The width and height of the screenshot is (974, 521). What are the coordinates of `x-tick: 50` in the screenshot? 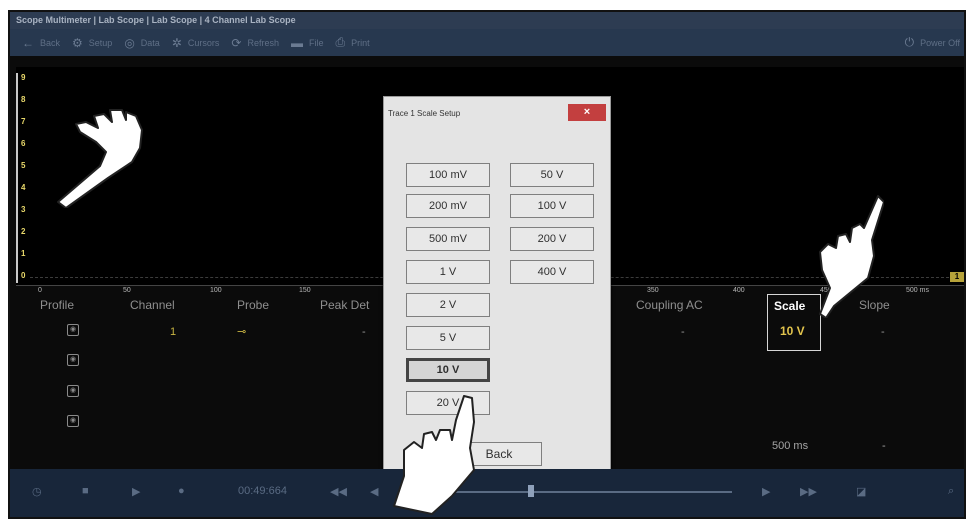 It's located at (127, 290).